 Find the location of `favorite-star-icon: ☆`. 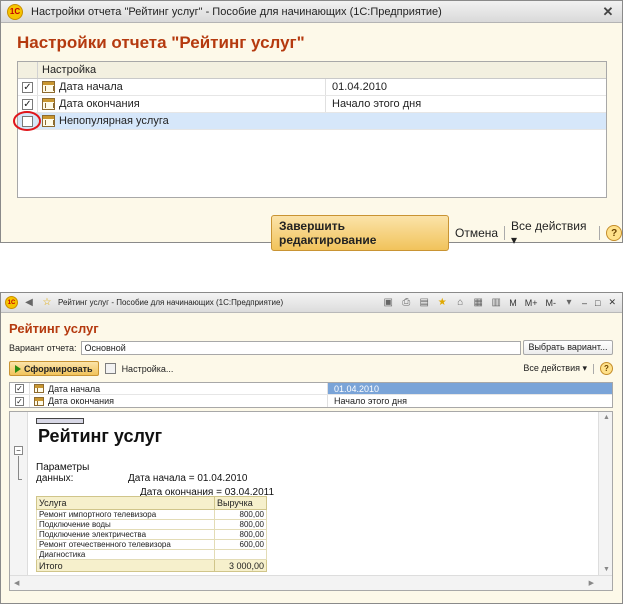

favorite-star-icon: ☆ is located at coordinates (47, 302).